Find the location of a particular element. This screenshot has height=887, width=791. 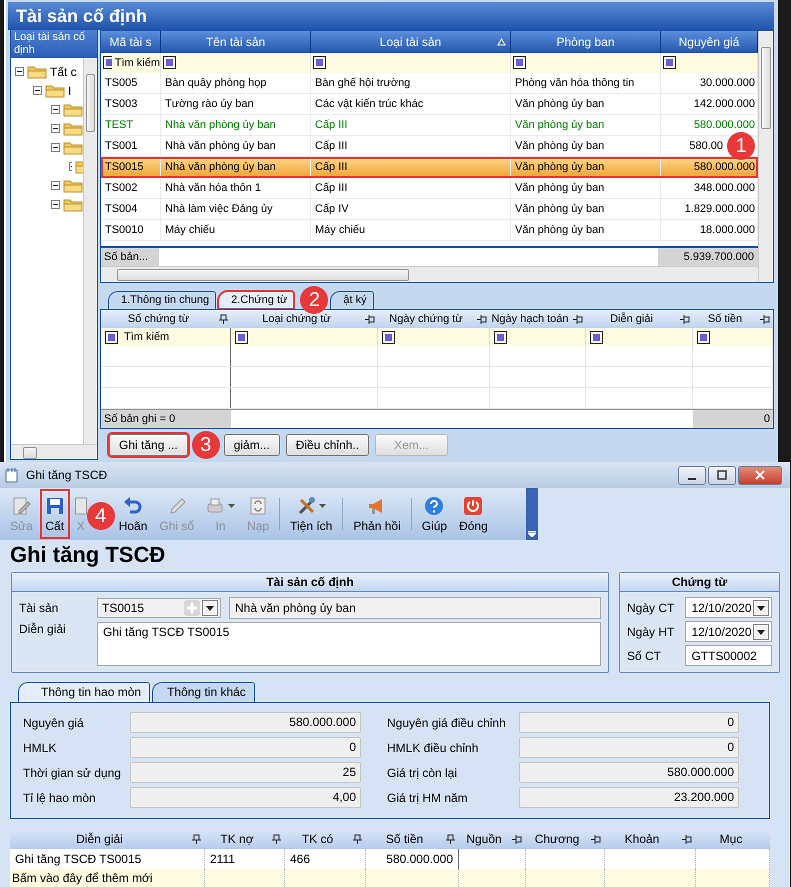

close-button is located at coordinates (760, 475).